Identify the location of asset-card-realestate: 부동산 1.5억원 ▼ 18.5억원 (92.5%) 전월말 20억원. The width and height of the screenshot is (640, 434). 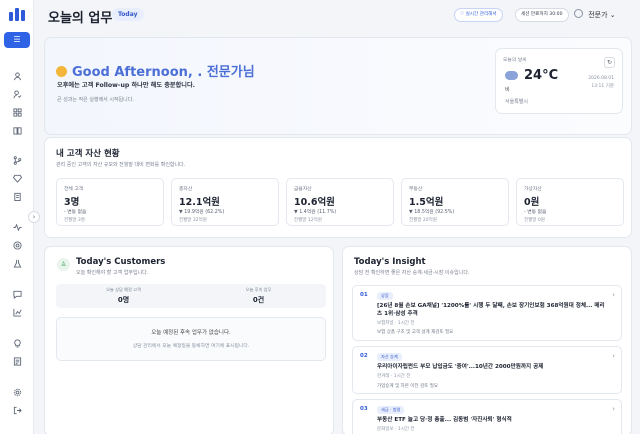
(455, 202).